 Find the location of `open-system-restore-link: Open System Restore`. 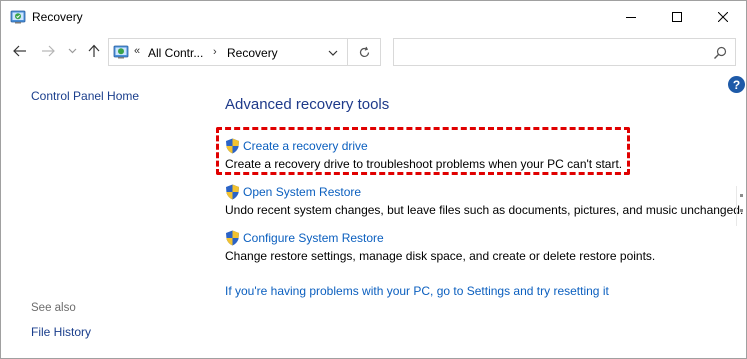

open-system-restore-link: Open System Restore is located at coordinates (484, 192).